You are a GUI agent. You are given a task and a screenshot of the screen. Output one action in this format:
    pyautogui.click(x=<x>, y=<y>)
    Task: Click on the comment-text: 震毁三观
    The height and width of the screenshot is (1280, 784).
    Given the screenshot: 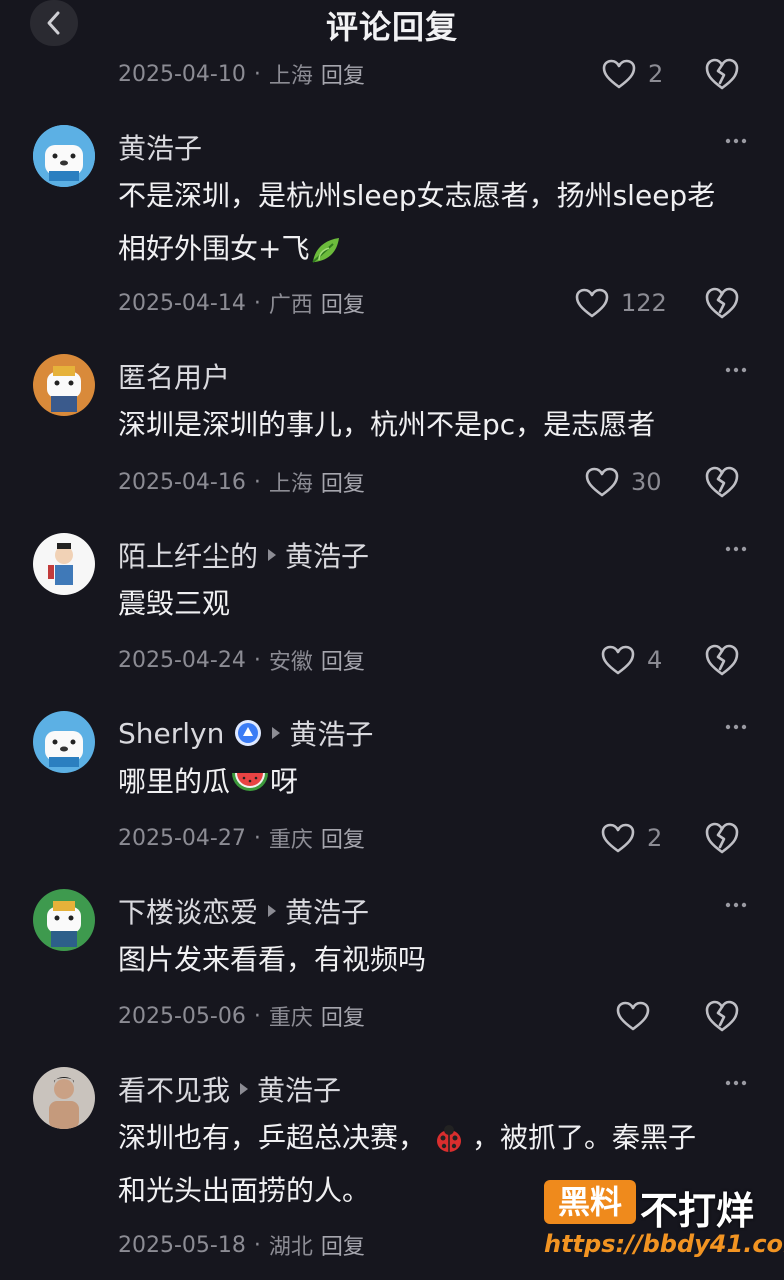 What is the action you would take?
    pyautogui.click(x=174, y=603)
    